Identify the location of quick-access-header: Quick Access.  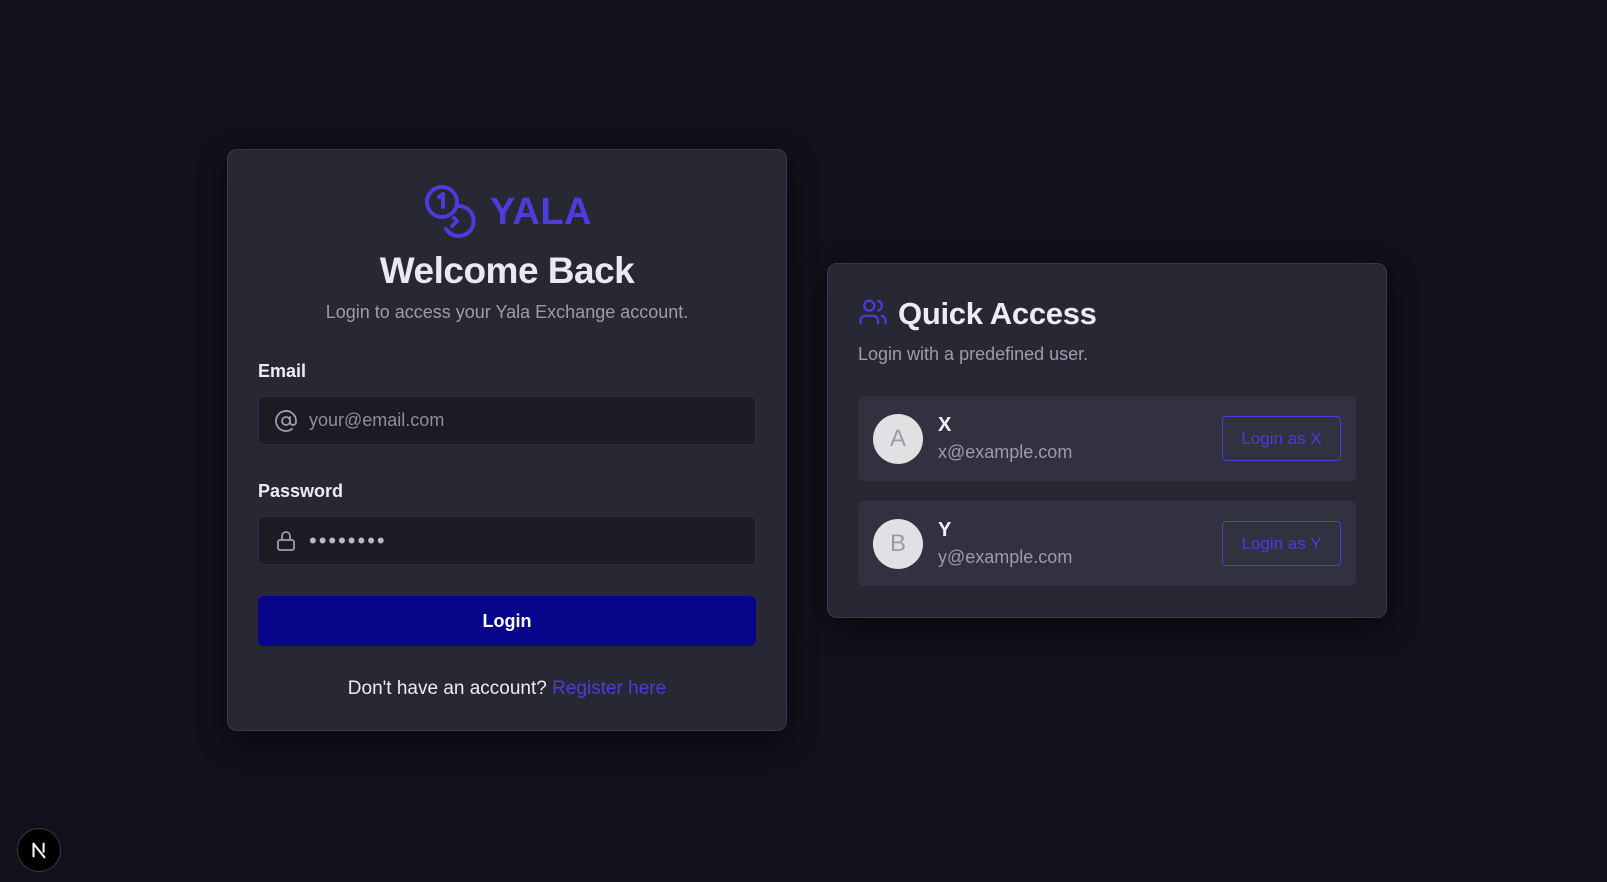
(977, 314).